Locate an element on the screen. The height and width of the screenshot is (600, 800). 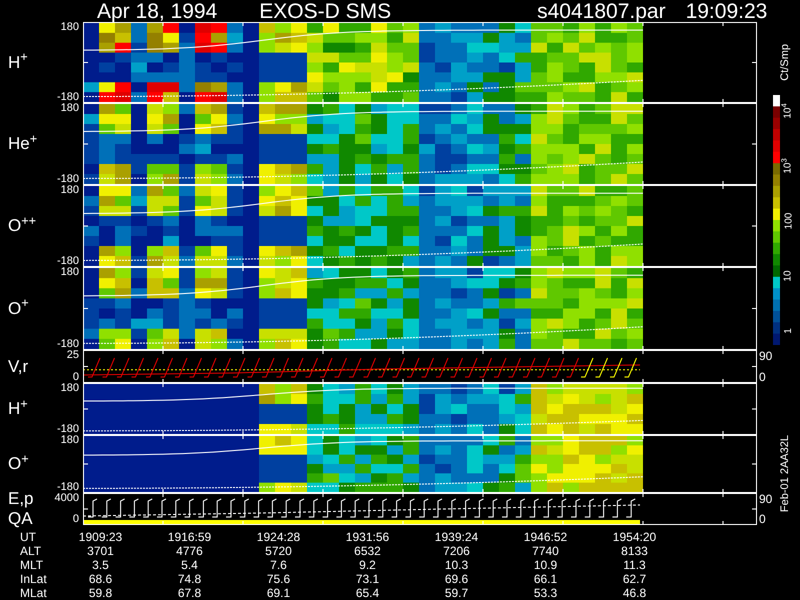
table-cell-text: 1954:20 is located at coordinates (635, 537).